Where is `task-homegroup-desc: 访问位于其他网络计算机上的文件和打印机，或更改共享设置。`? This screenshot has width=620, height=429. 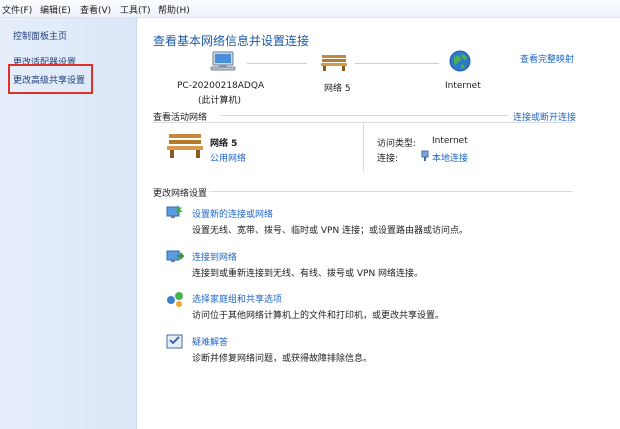
task-homegroup-desc: 访问位于其他网络计算机上的文件和打印机，或更改共享设置。 is located at coordinates (318, 316).